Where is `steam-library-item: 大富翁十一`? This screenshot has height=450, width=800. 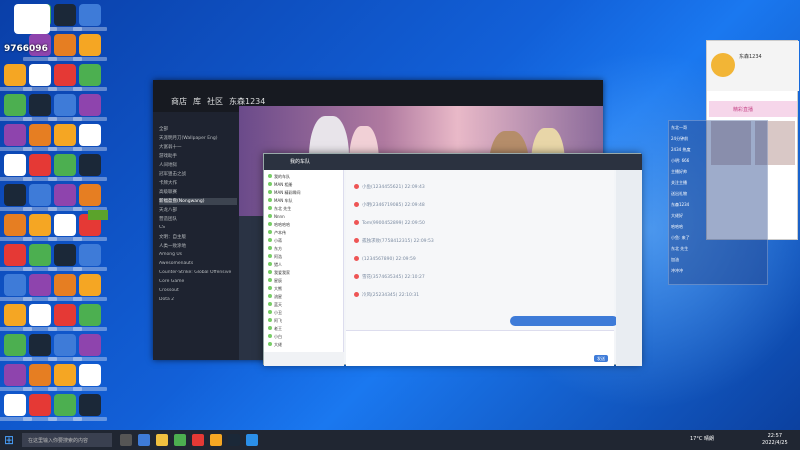 steam-library-item: 大富翁十一 is located at coordinates (198, 147).